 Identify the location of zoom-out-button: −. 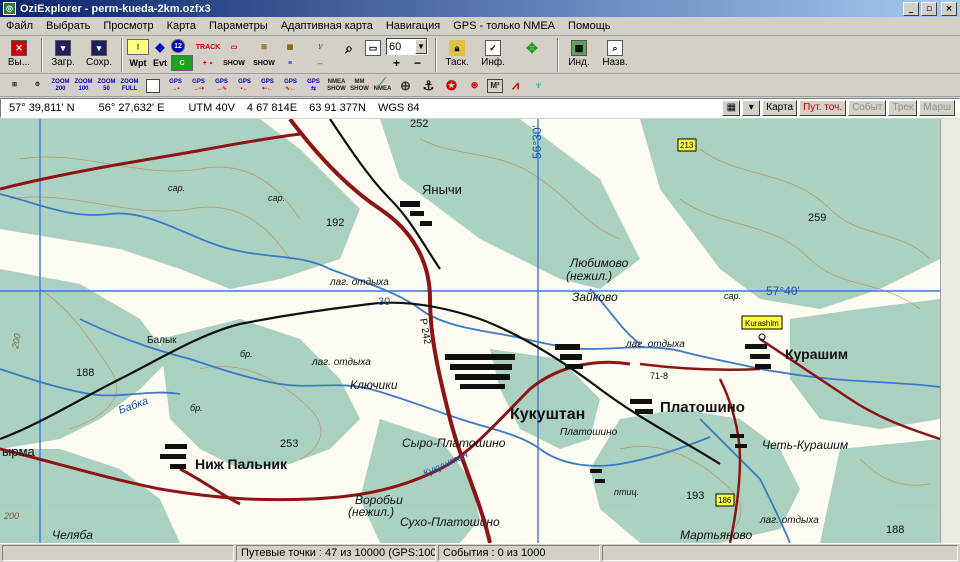
(417, 63).